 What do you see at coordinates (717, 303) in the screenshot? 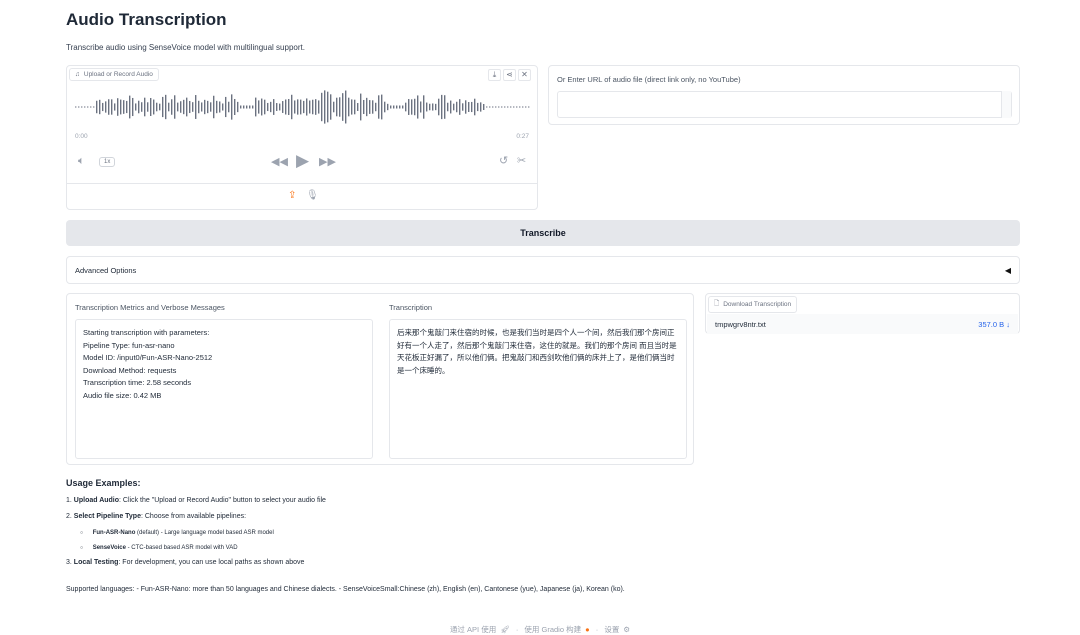
I see `file-icon: 🗋` at bounding box center [717, 303].